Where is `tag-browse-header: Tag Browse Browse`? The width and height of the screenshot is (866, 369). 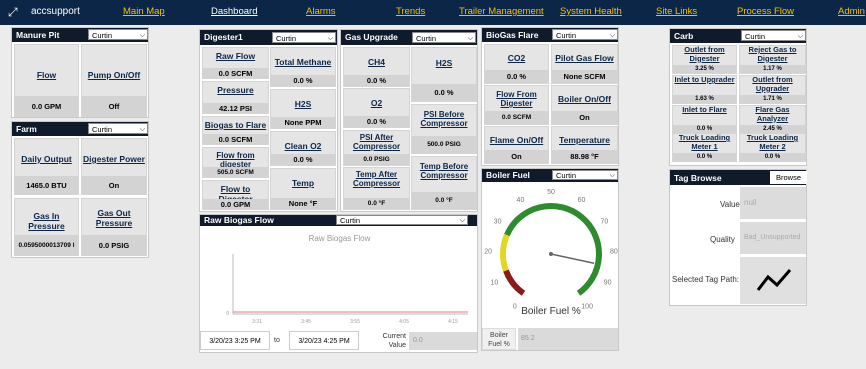 tag-browse-header: Tag Browse Browse is located at coordinates (738, 177).